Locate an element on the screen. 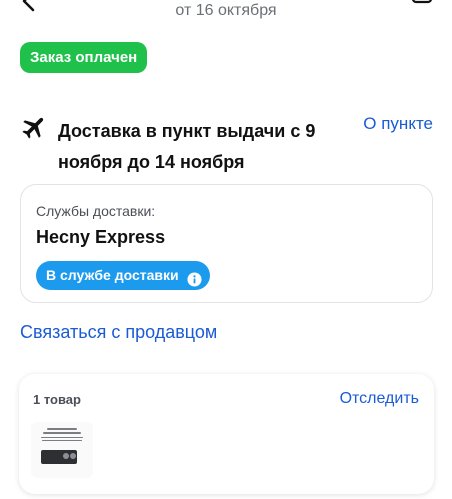 Image resolution: width=452 pixels, height=499 pixels. contact-seller-link: Связаться с продавцом is located at coordinates (118, 332).